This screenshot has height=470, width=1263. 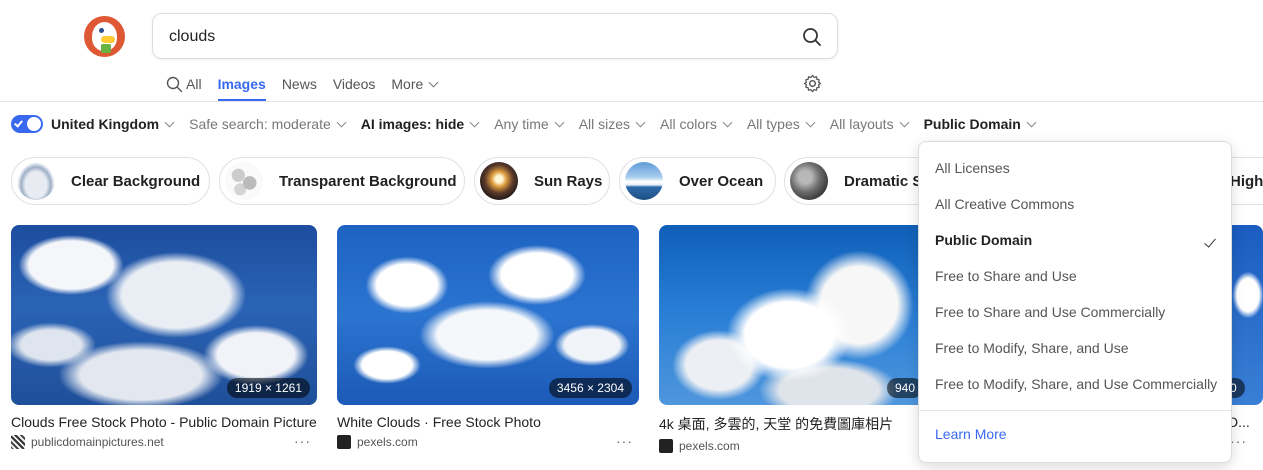 I want to click on image-dimensions: 1919 × 1261, so click(x=268, y=388).